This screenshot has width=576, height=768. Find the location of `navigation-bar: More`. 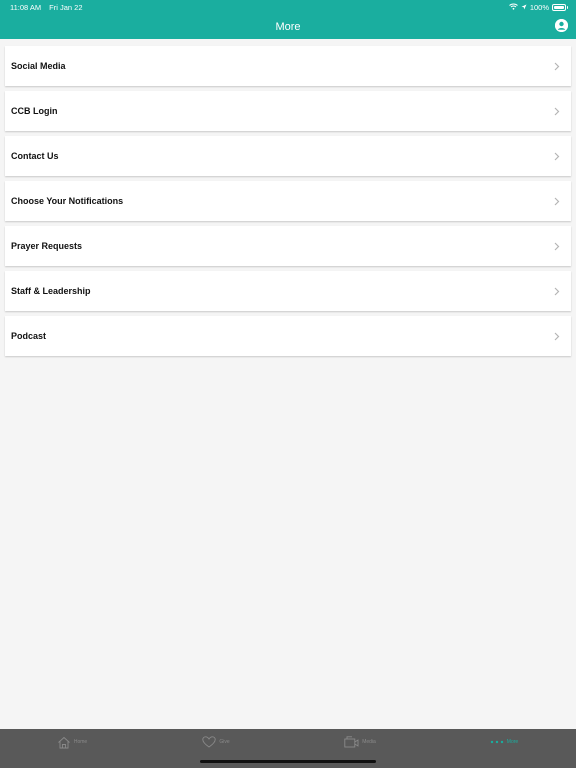

navigation-bar: More is located at coordinates (288, 26).